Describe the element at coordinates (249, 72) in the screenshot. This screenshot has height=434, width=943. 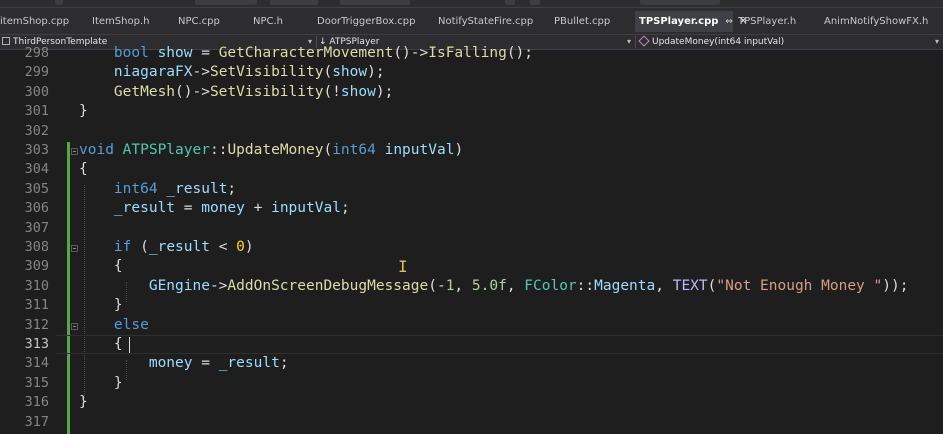
I see `code-text: niagaraFX->SetVisibility(show);` at that location.